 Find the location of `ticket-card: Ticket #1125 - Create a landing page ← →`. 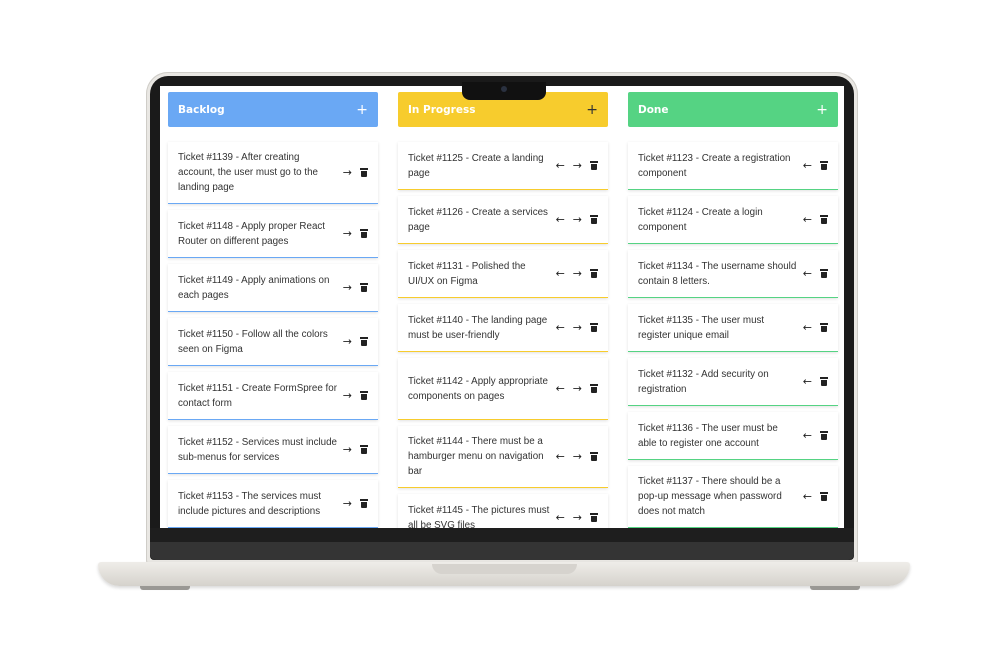

ticket-card: Ticket #1125 - Create a landing page ← → is located at coordinates (503, 166).